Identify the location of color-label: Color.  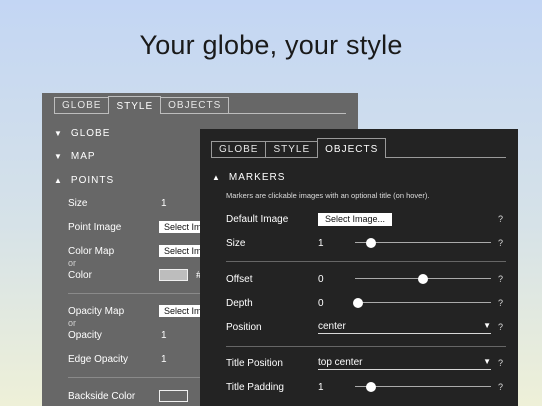
(80, 275).